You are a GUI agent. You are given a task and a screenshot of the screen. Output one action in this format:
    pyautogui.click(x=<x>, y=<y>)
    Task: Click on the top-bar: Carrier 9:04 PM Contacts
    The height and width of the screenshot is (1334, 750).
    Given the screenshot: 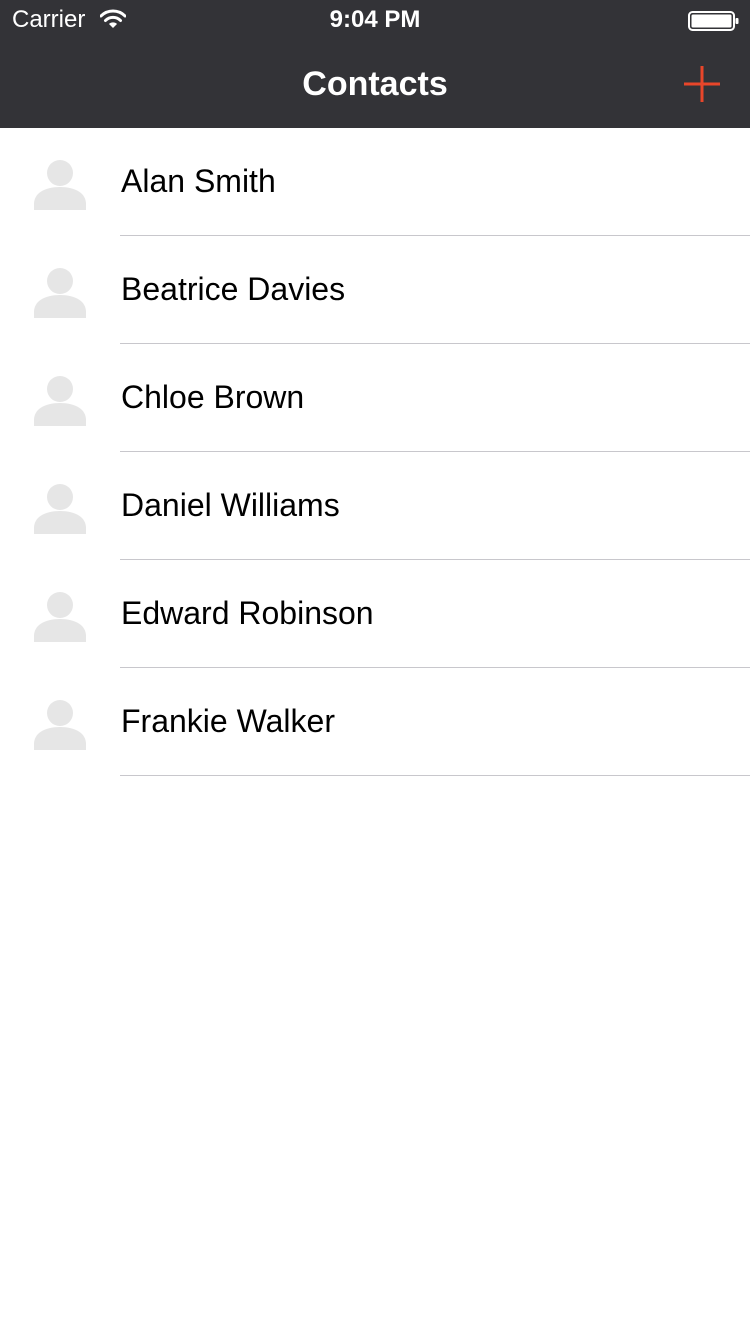 What is the action you would take?
    pyautogui.click(x=375, y=64)
    